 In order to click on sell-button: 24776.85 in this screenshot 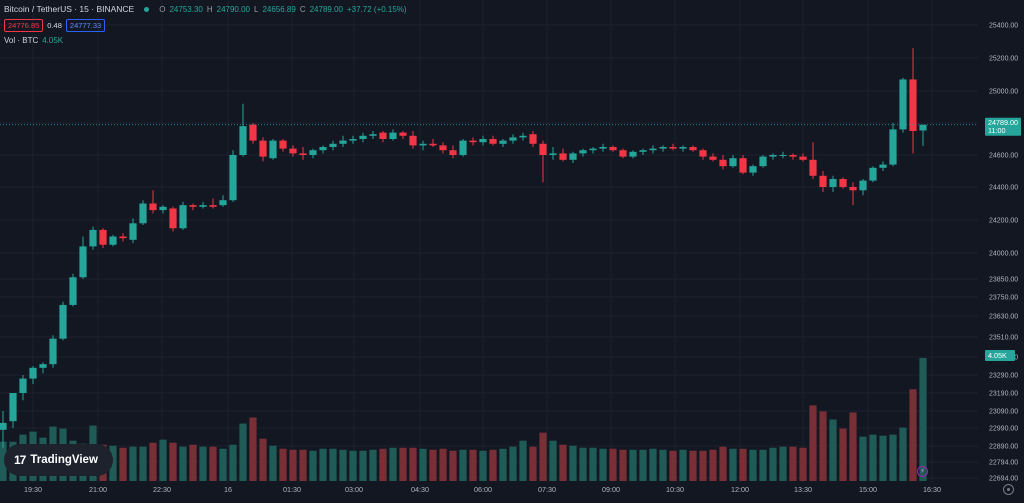, I will do `click(24, 25)`.